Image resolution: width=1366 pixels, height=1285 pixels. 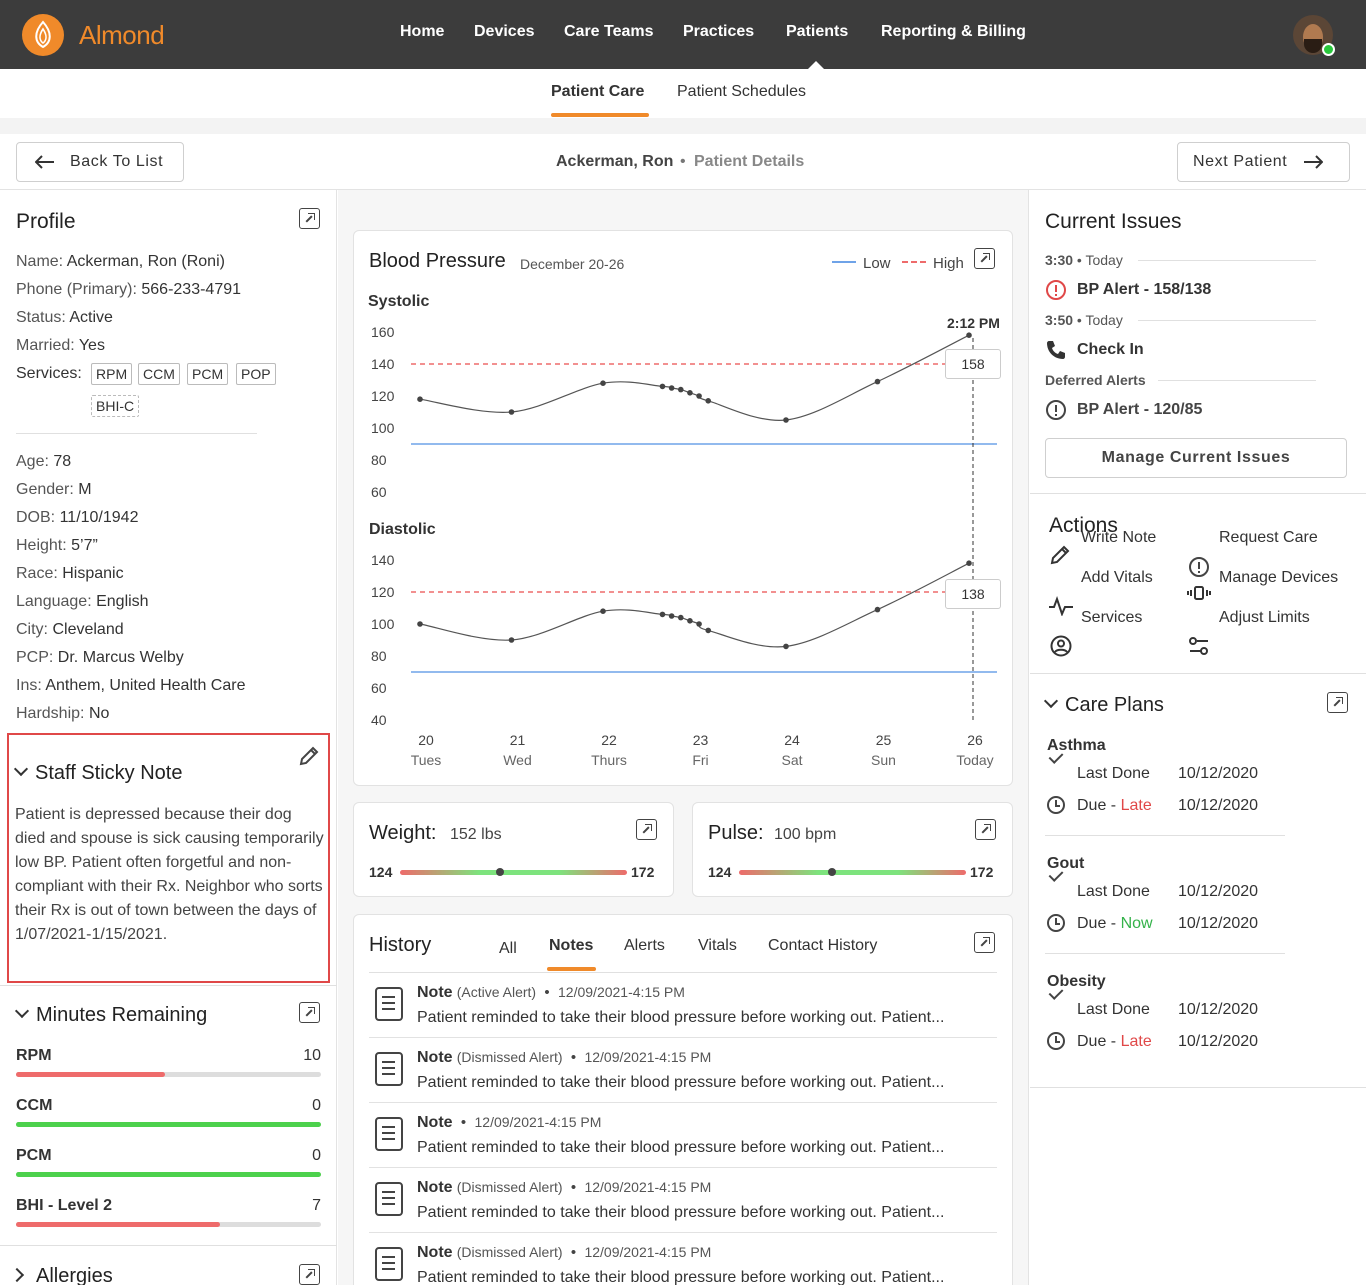 I want to click on minutes-row-label: BHI - Level 2, so click(x=64, y=1205).